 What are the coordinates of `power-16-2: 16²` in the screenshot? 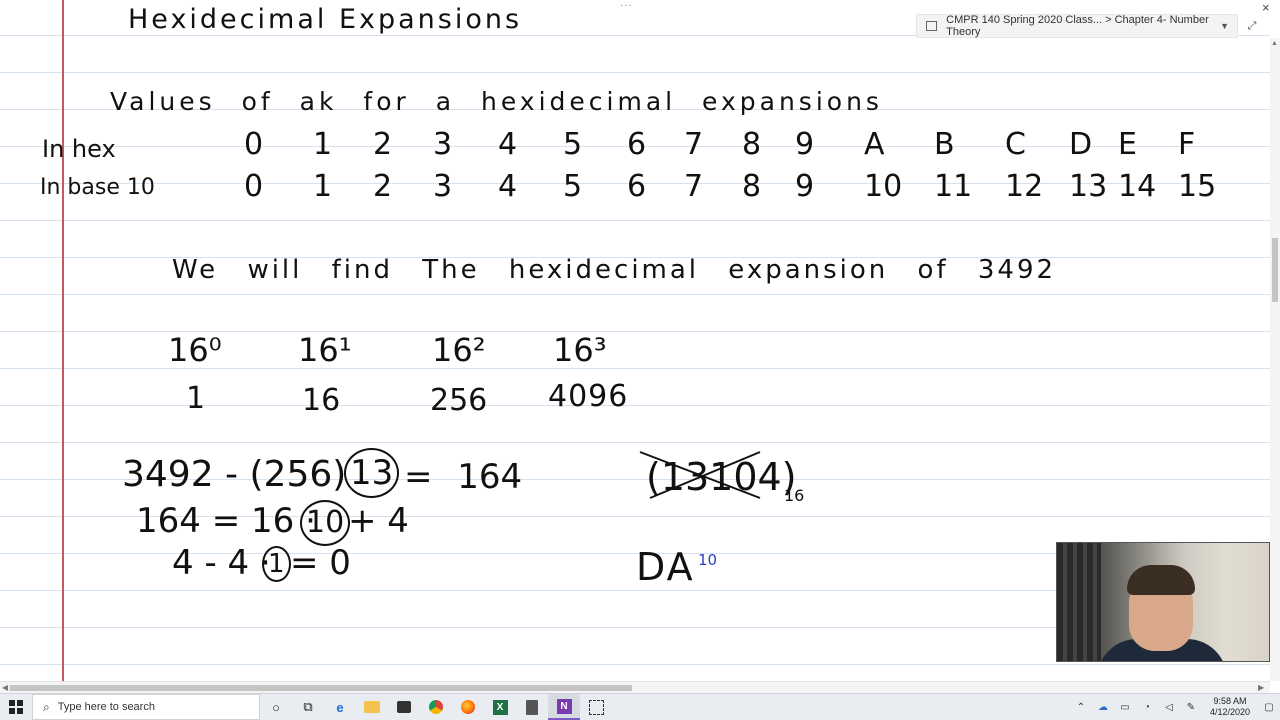 It's located at (459, 350).